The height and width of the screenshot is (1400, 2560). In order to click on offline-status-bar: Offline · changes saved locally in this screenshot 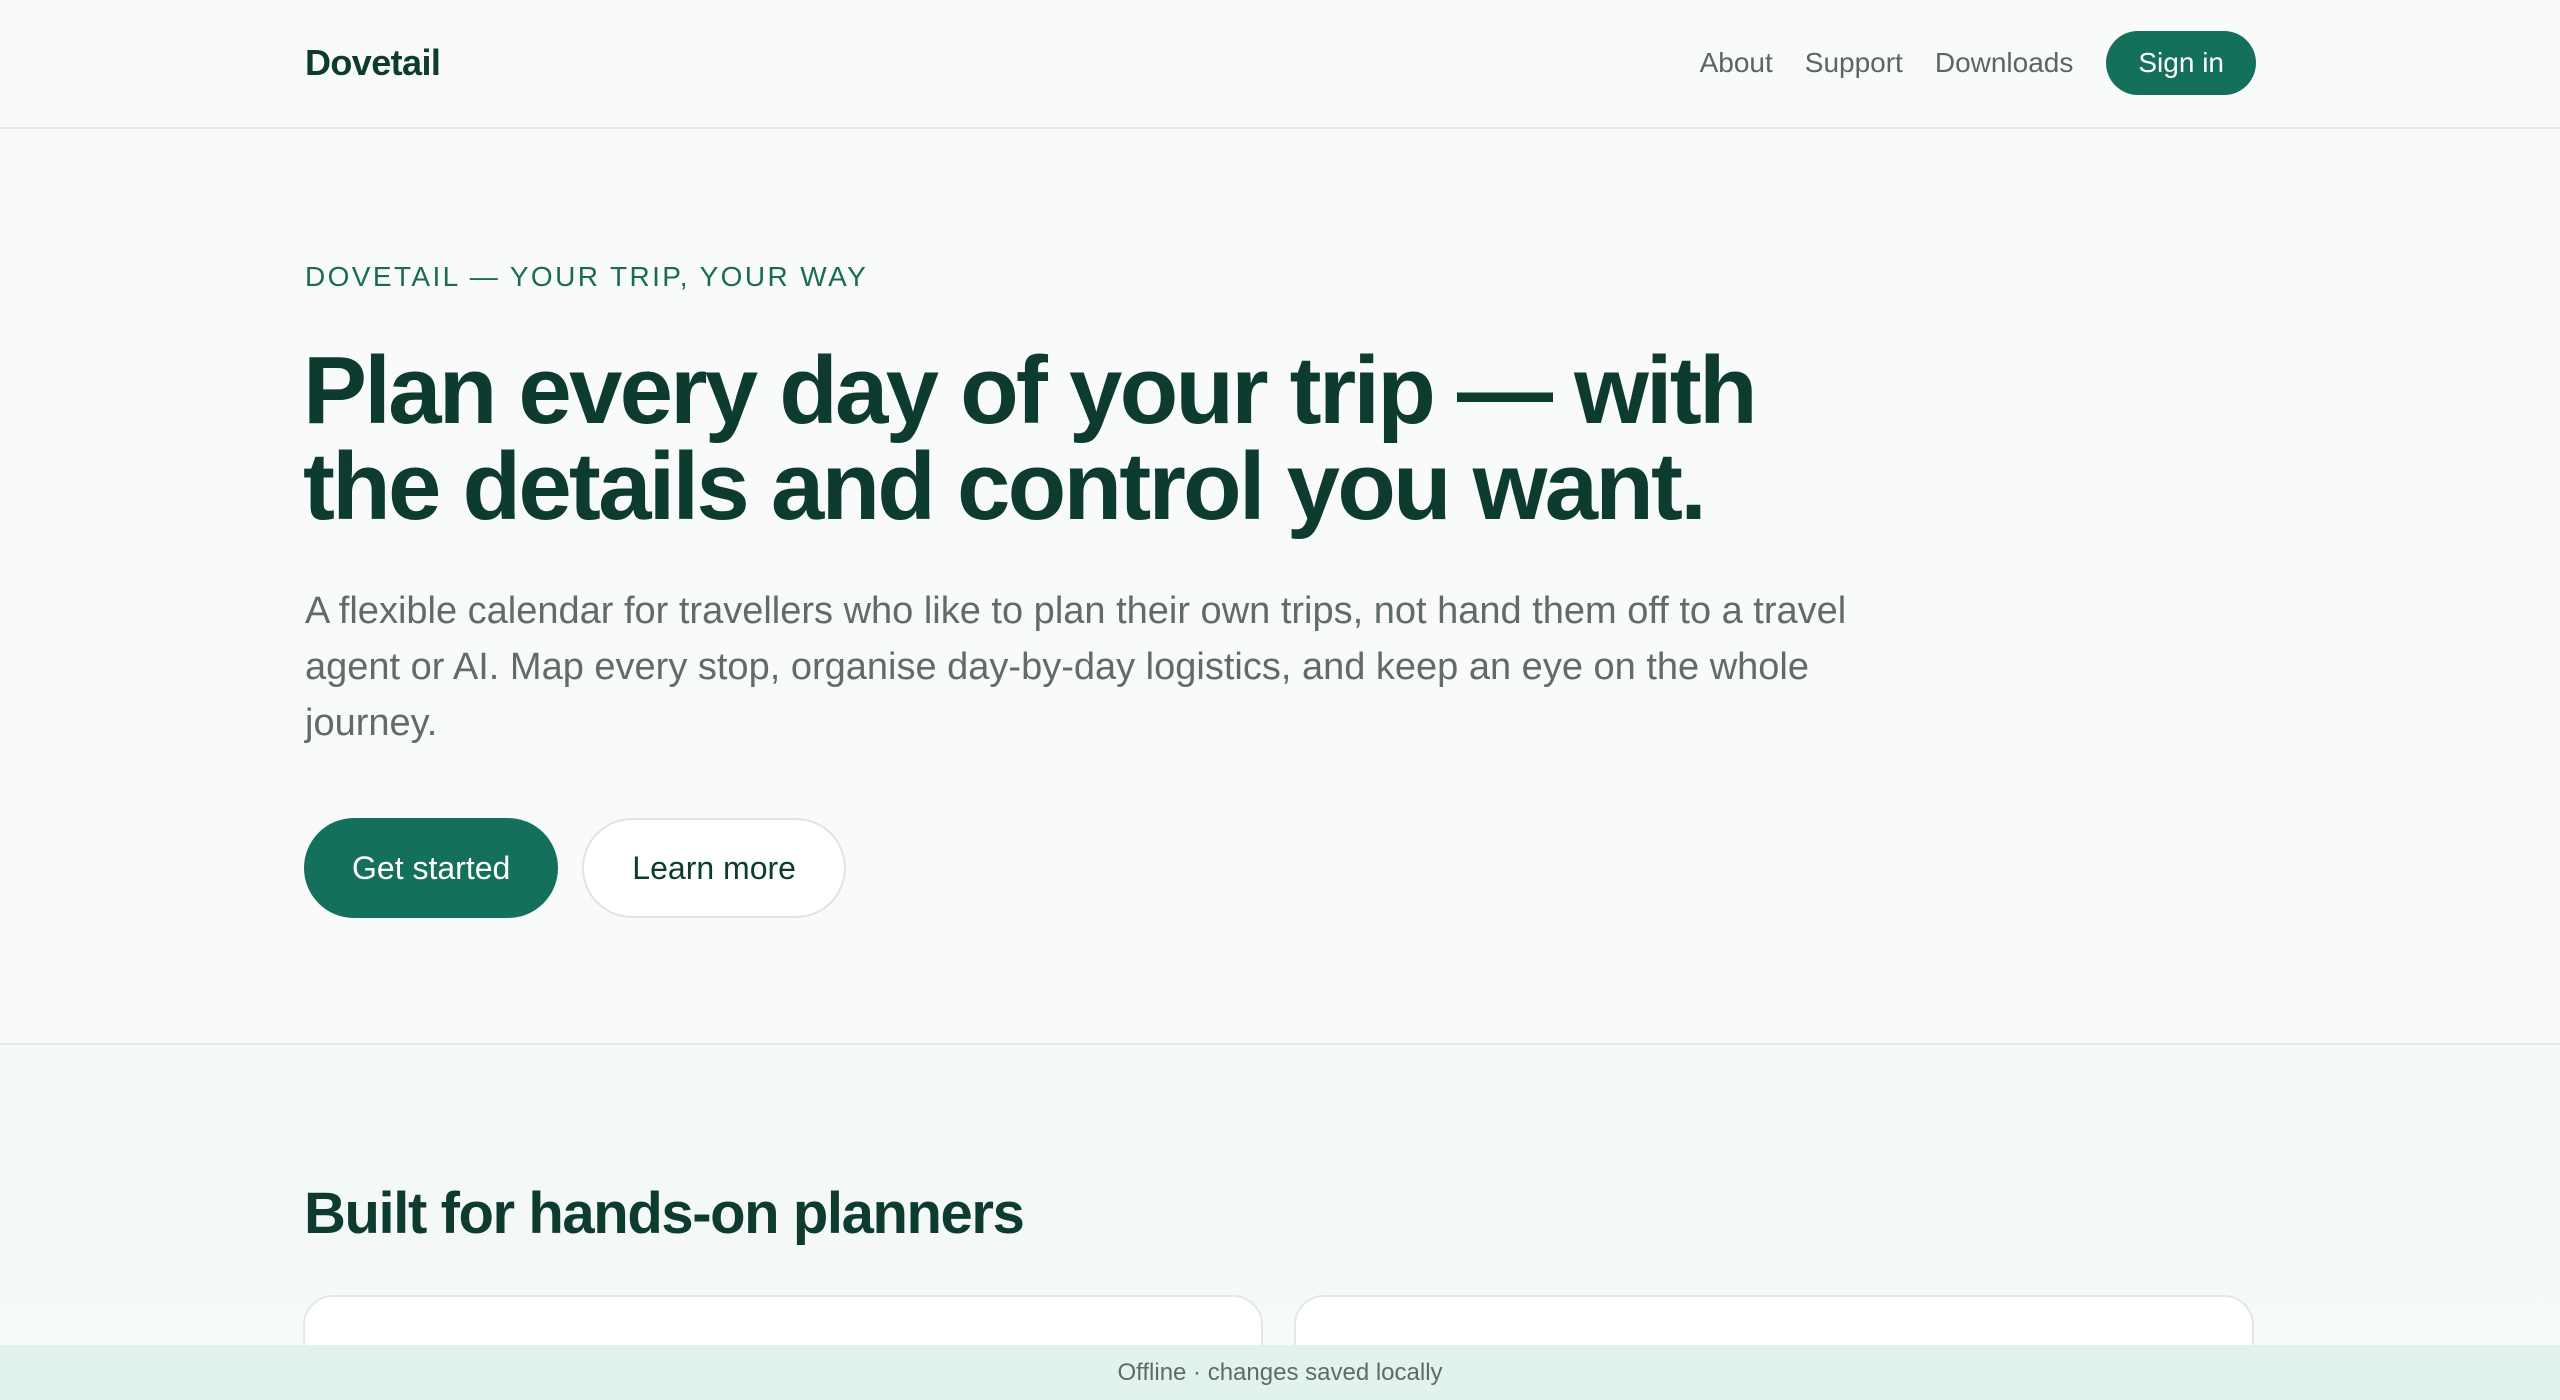, I will do `click(1280, 1372)`.